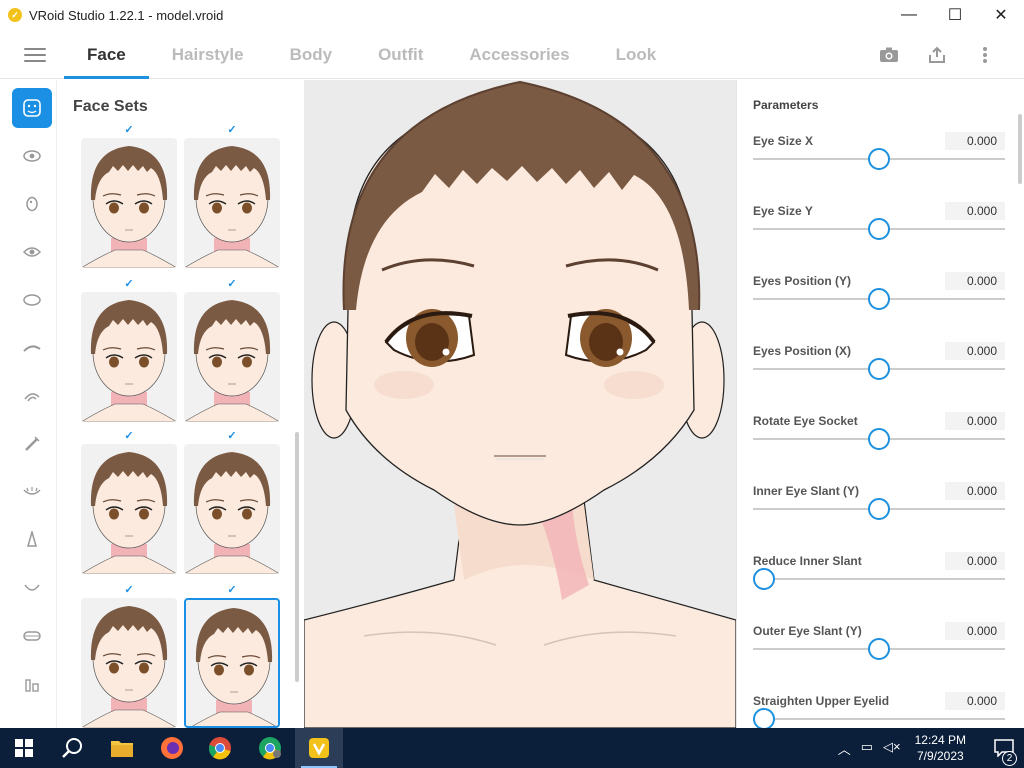  Describe the element at coordinates (32, 540) in the screenshot. I see `nose-bridge-icon` at that location.